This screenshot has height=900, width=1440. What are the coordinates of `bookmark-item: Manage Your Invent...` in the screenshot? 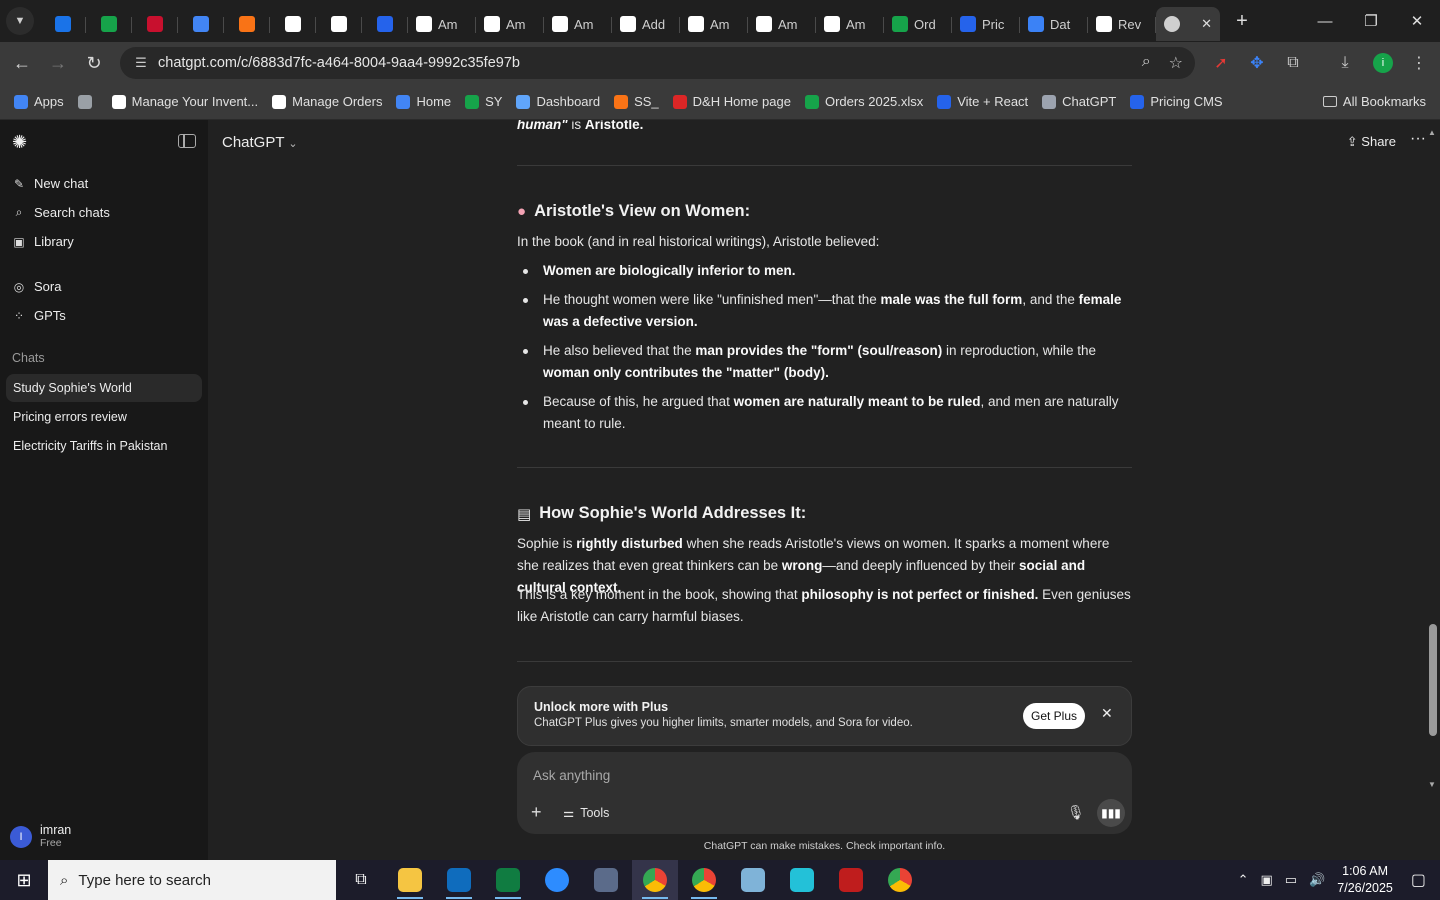 It's located at (184, 101).